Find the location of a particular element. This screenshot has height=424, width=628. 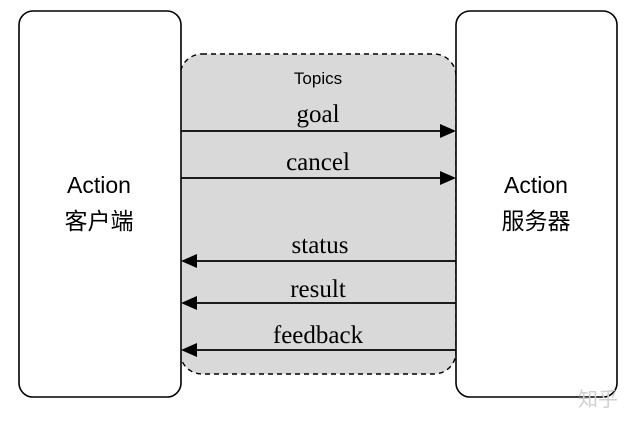

message-label-cancel: cancel is located at coordinates (318, 162).